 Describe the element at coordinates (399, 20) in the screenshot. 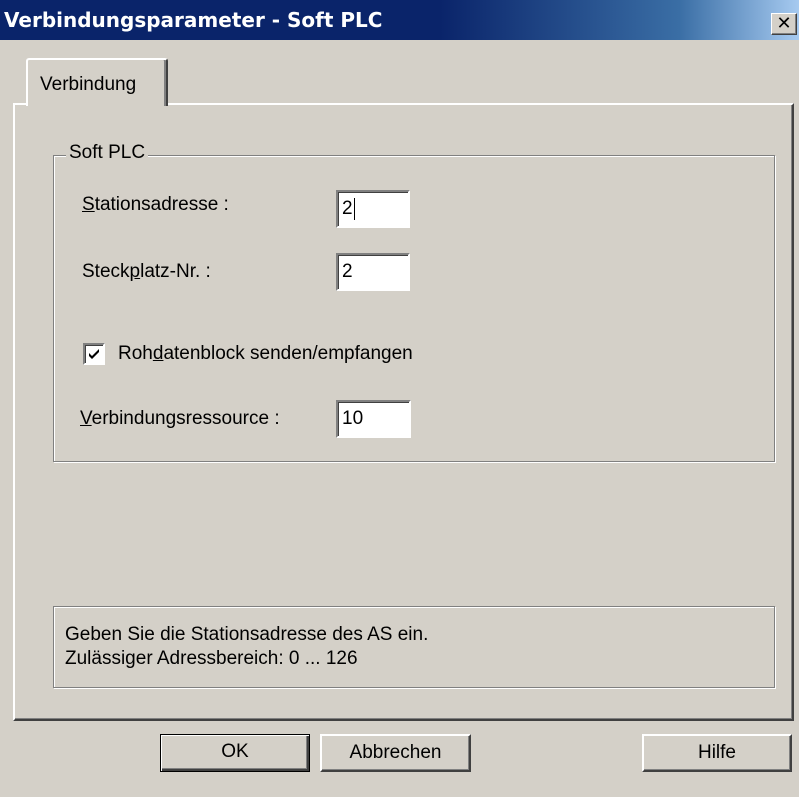

I see `title-bar: Verbindungsparameter - Soft PLC ✕` at that location.